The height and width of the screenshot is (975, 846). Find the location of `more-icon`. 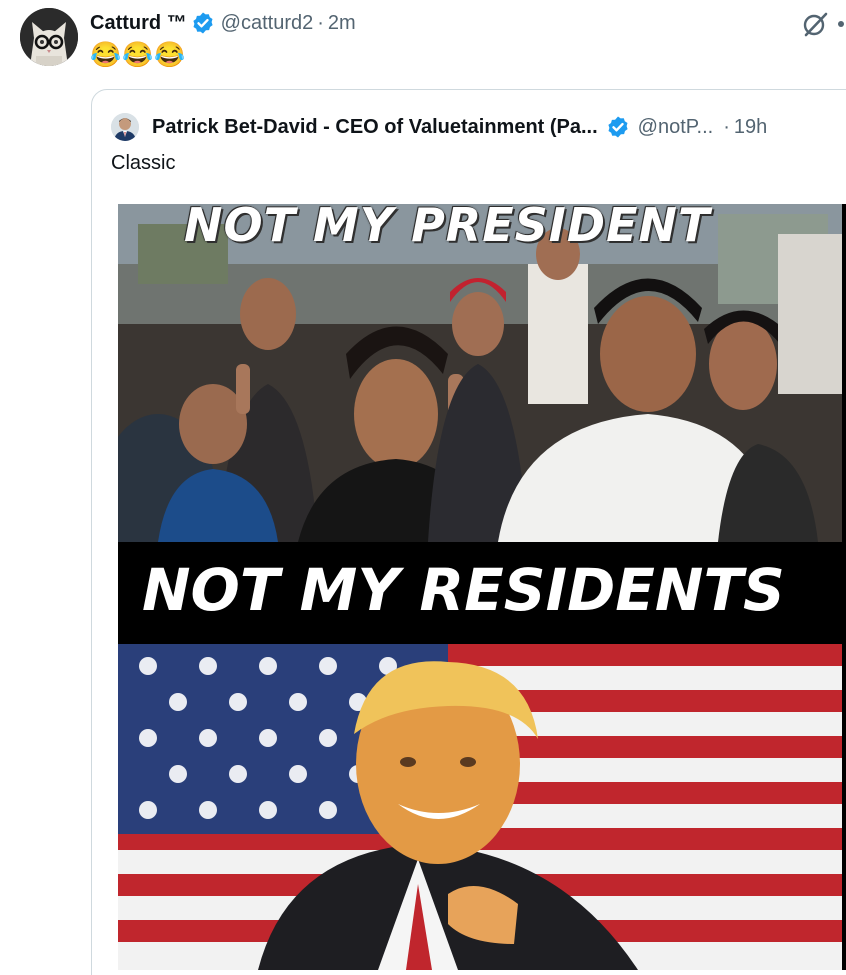

more-icon is located at coordinates (841, 24).